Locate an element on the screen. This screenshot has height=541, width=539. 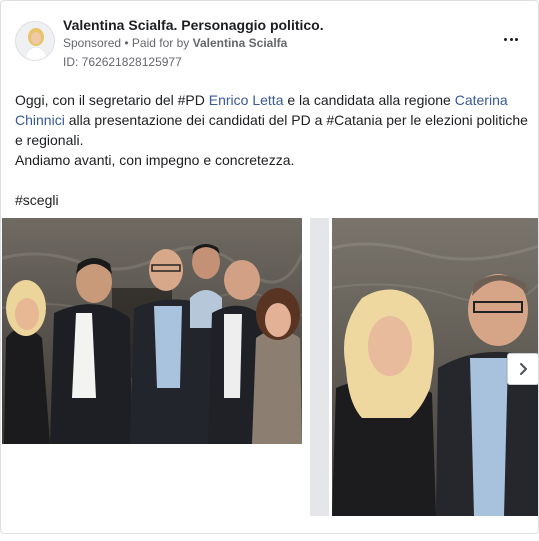
post-text-part: e la candidata alla regione is located at coordinates (369, 100).